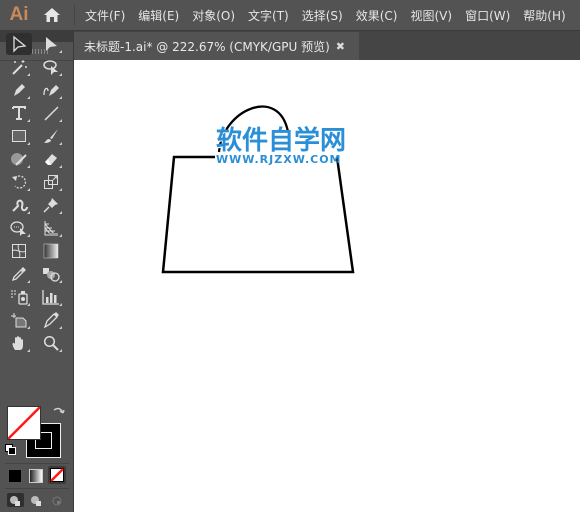 The image size is (580, 512). I want to click on lasso-icon, so click(50, 67).